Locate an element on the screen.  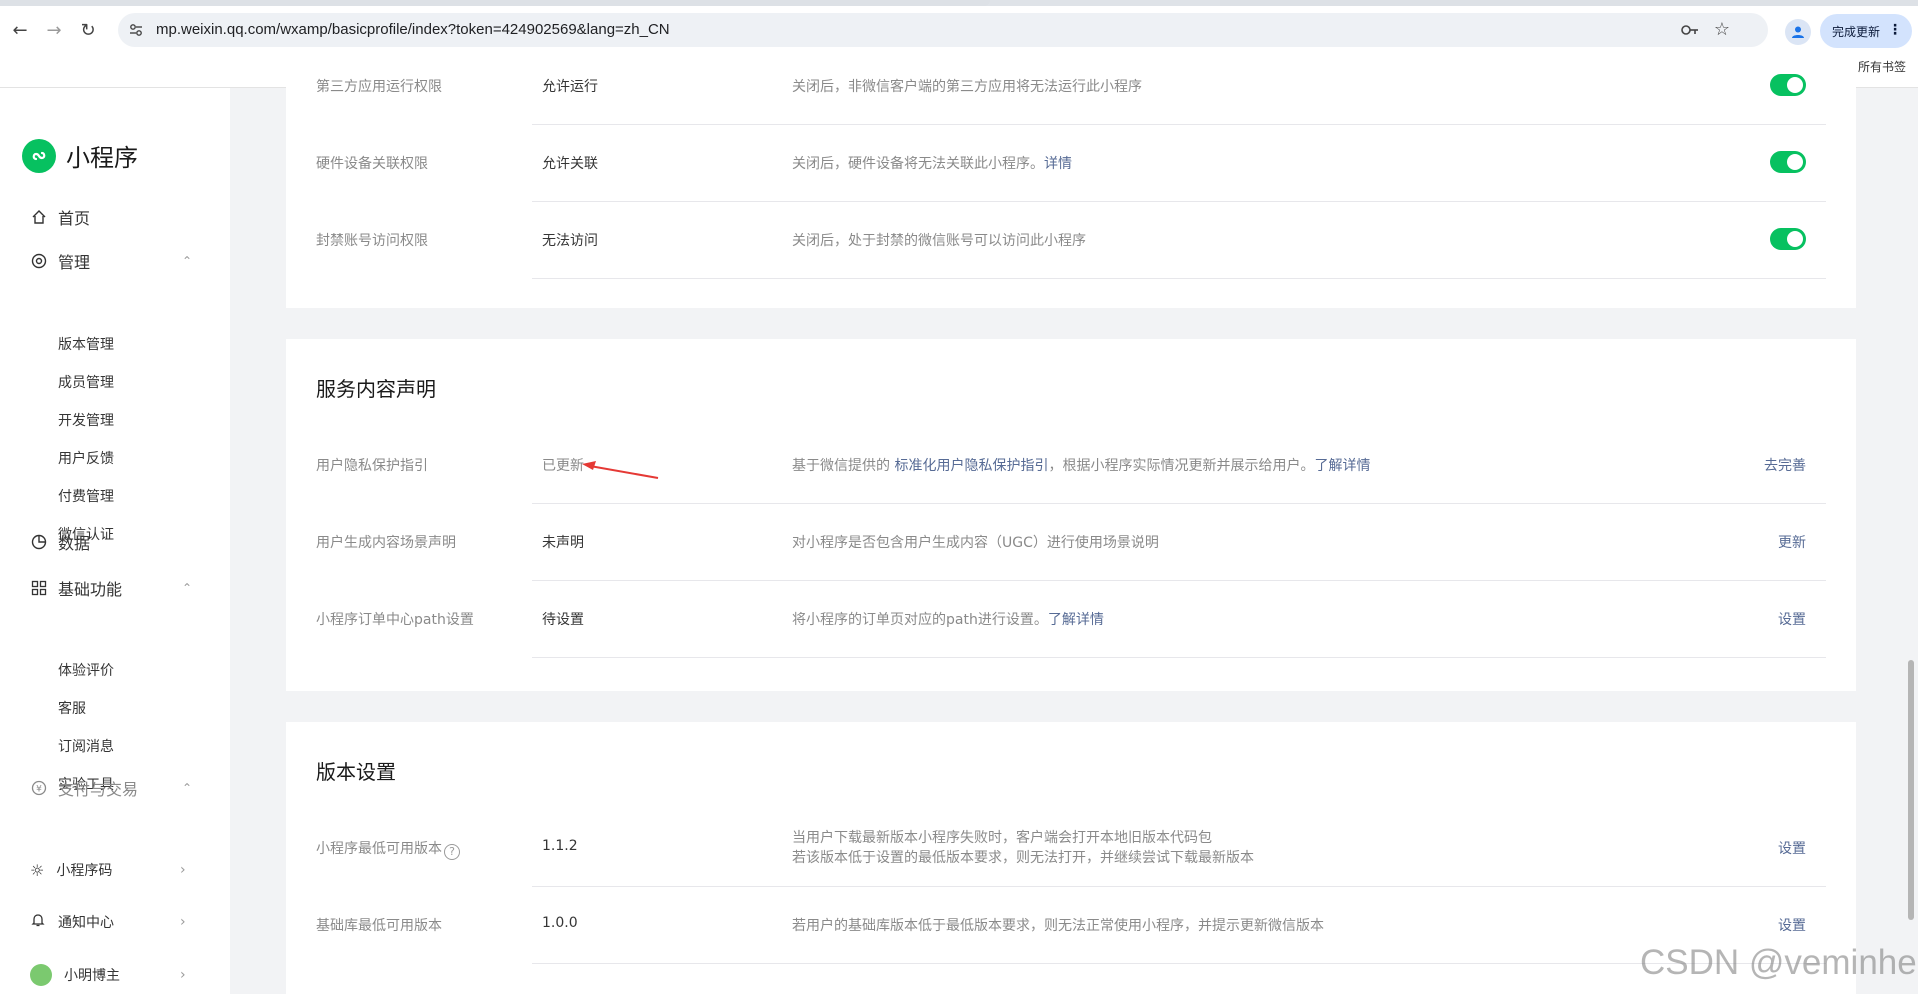
nav-payment-trade: ¥ 支付与交易 ⌃ is located at coordinates (111, 788).